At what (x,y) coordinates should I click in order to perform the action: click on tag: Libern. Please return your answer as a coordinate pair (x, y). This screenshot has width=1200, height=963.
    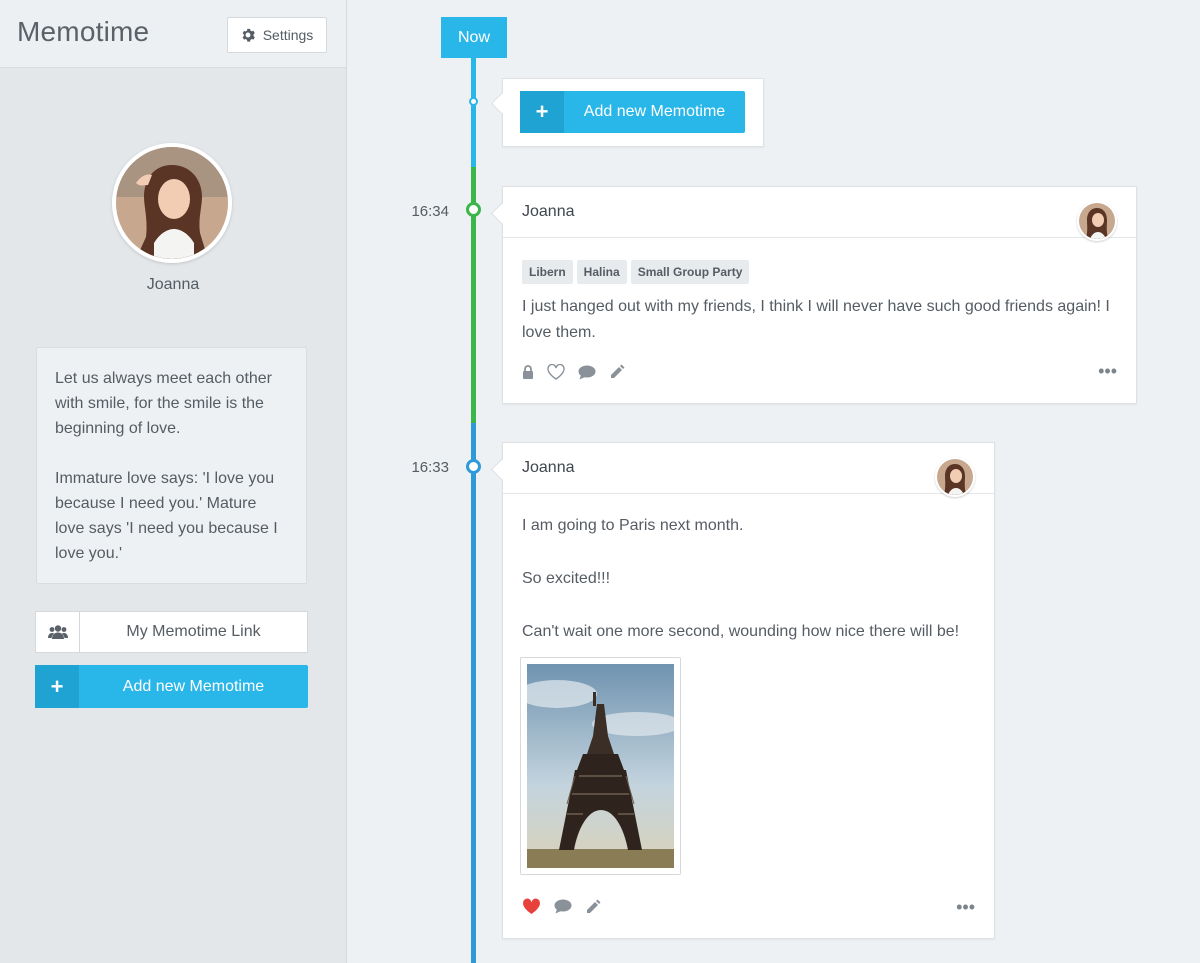
    Looking at the image, I should click on (547, 272).